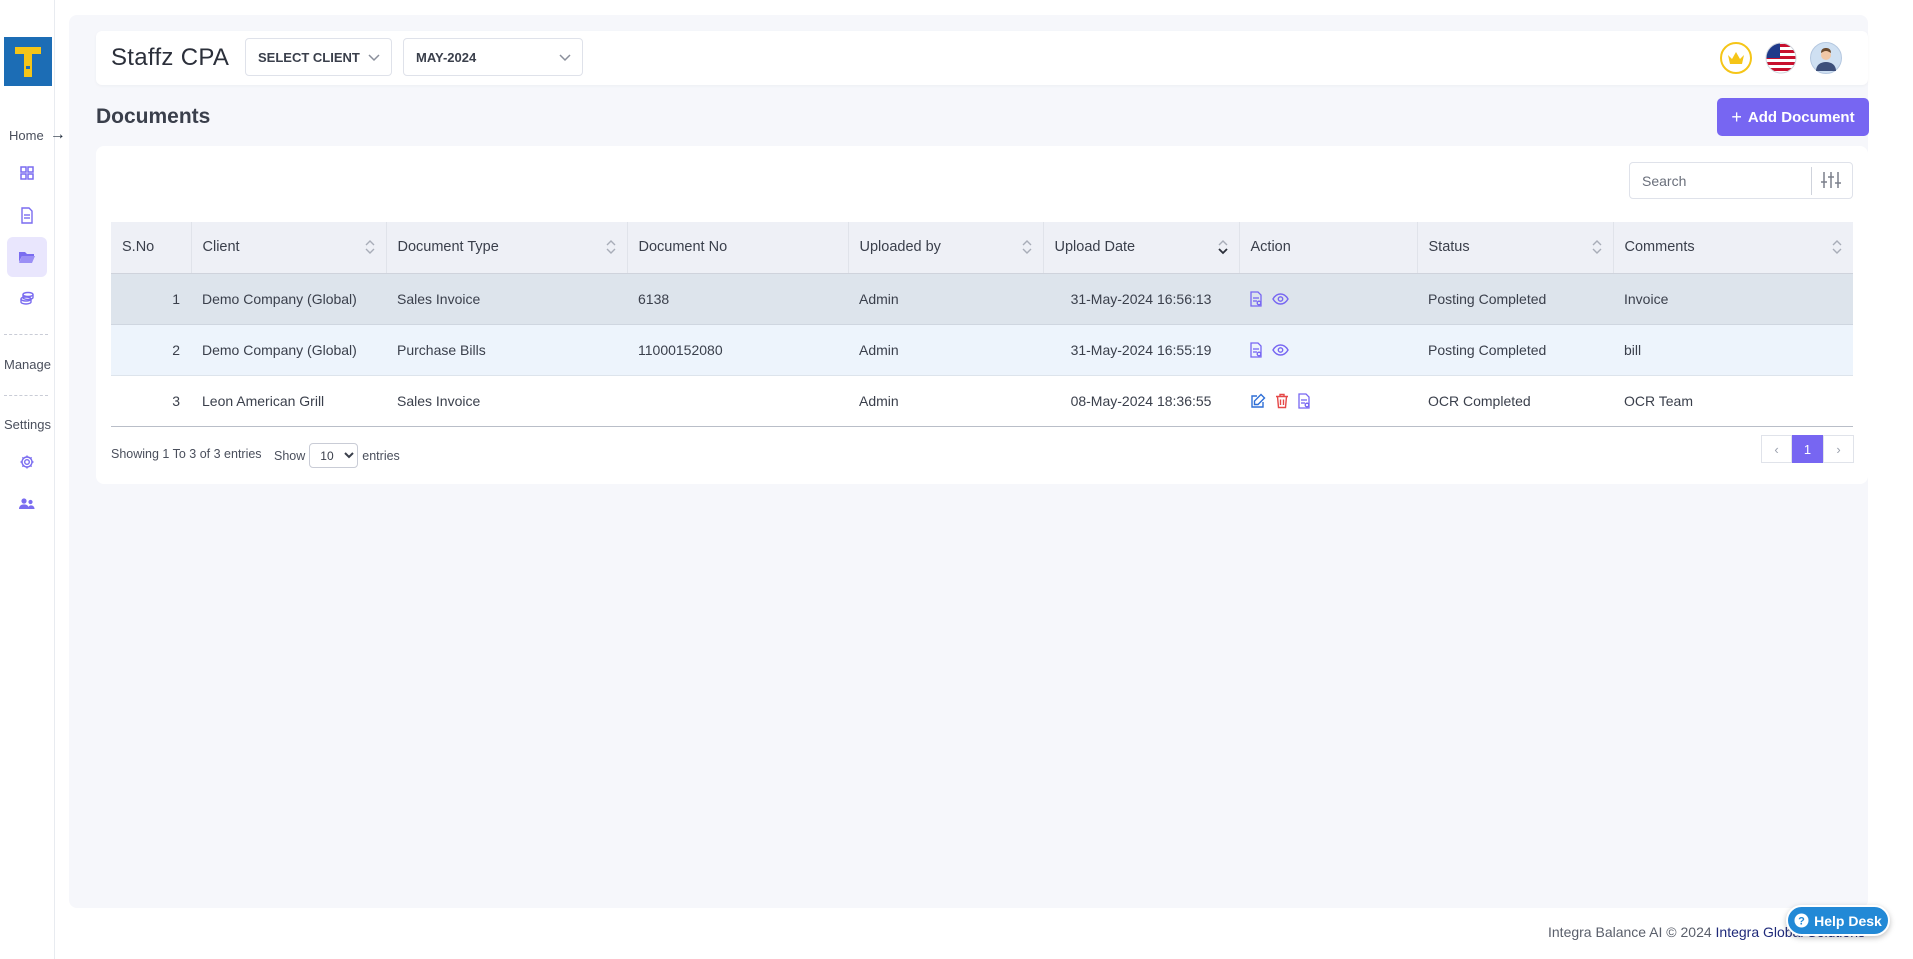 The width and height of the screenshot is (1913, 959). I want to click on column-header-client: Client, so click(288, 248).